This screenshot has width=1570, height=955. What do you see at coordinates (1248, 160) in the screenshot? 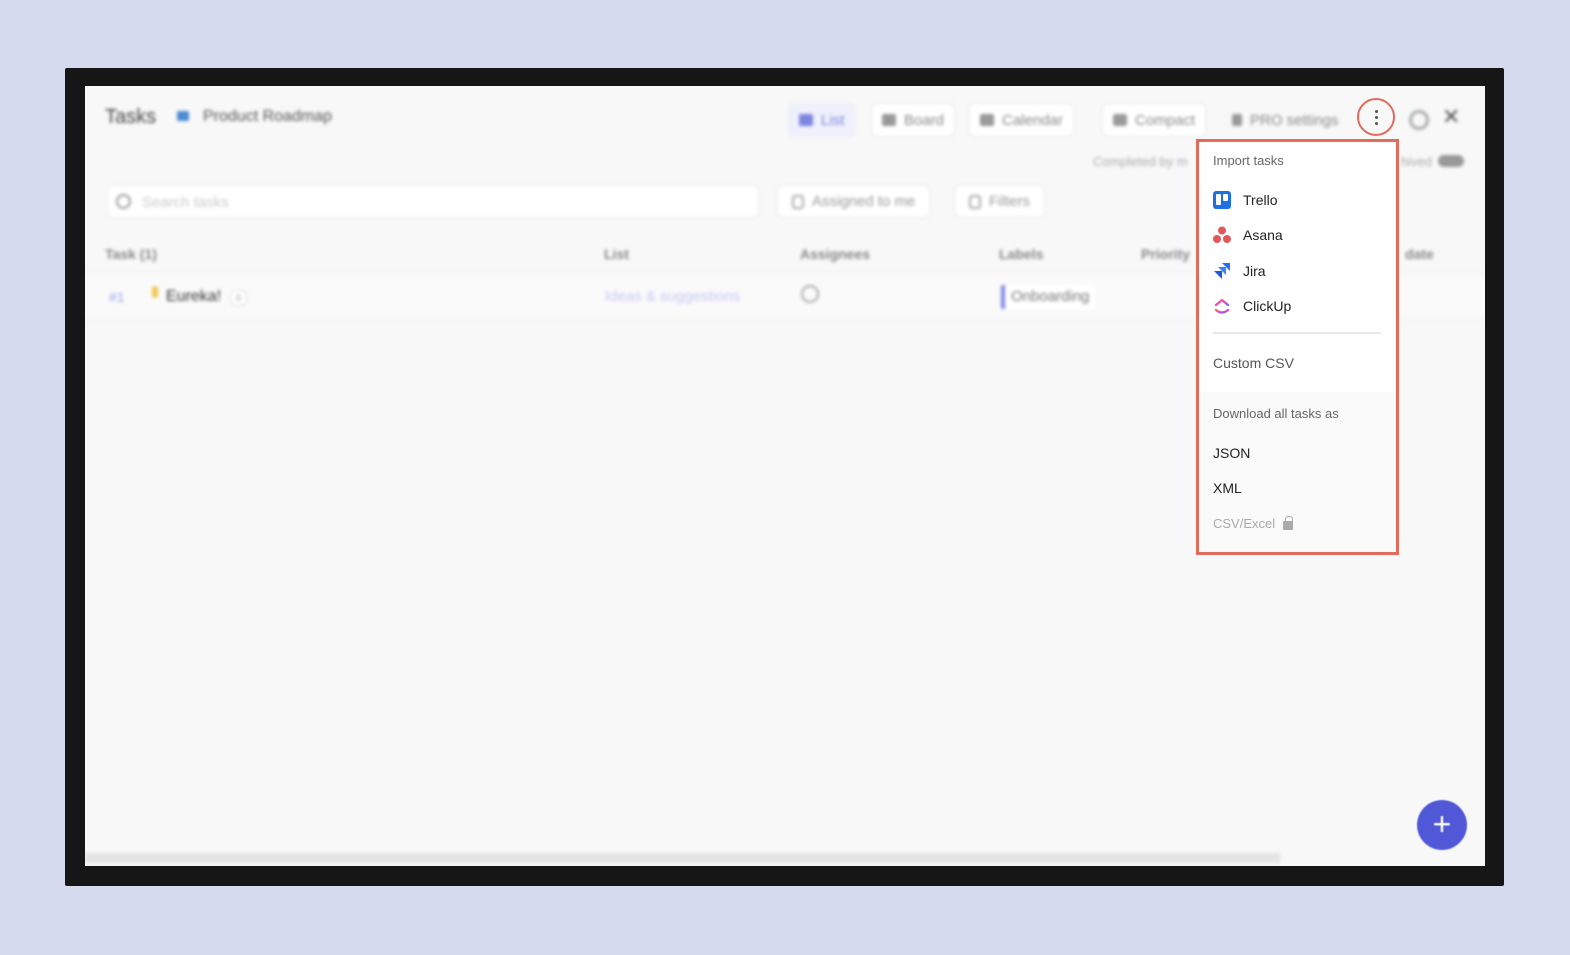
I see `import-tasks-heading: Import tasks` at bounding box center [1248, 160].